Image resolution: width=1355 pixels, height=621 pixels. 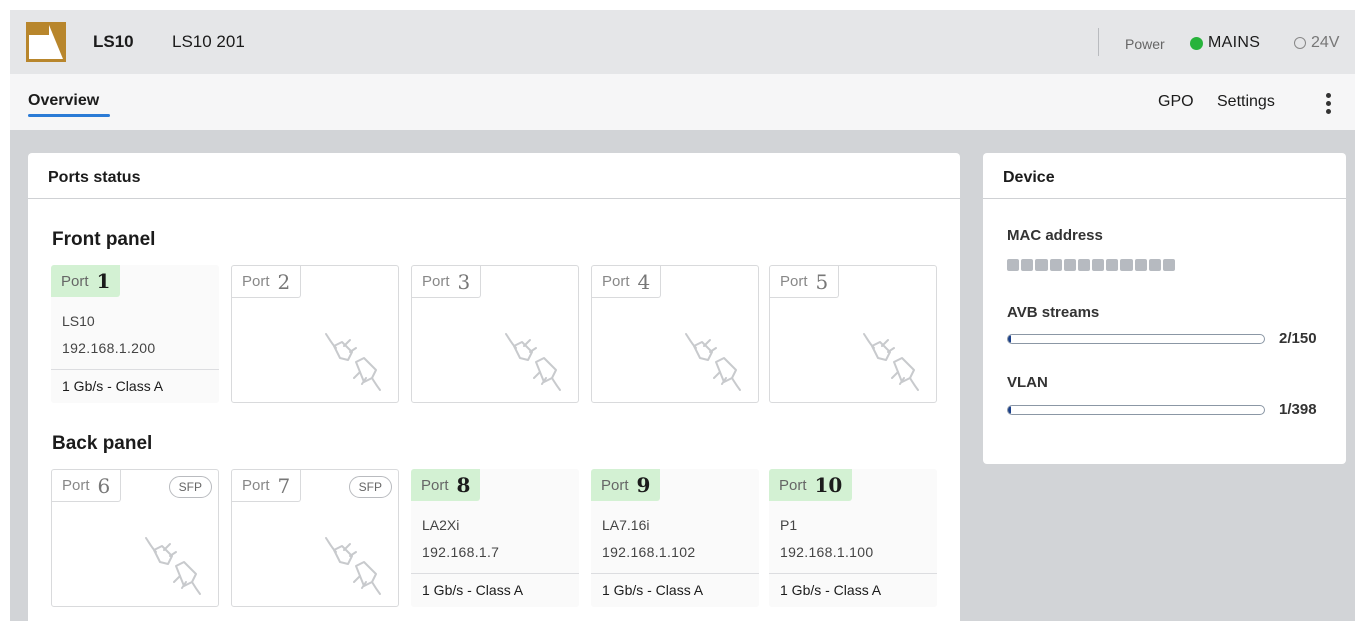 I want to click on mac-address-label: MAC address, so click(x=1055, y=235).